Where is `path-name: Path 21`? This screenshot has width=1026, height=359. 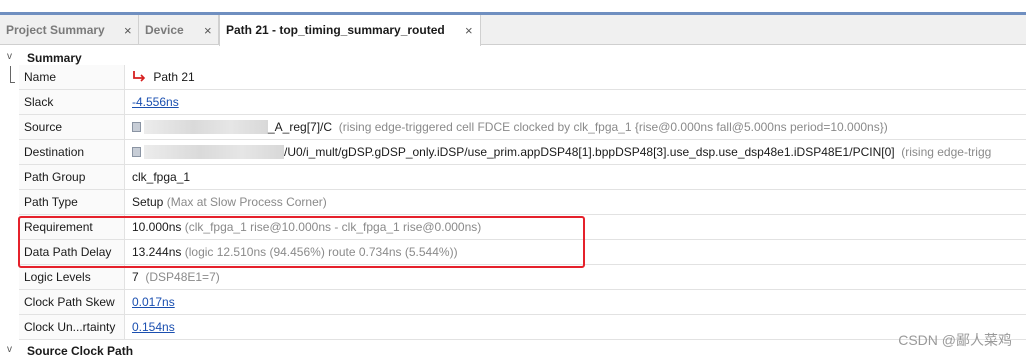 path-name: Path 21 is located at coordinates (174, 77).